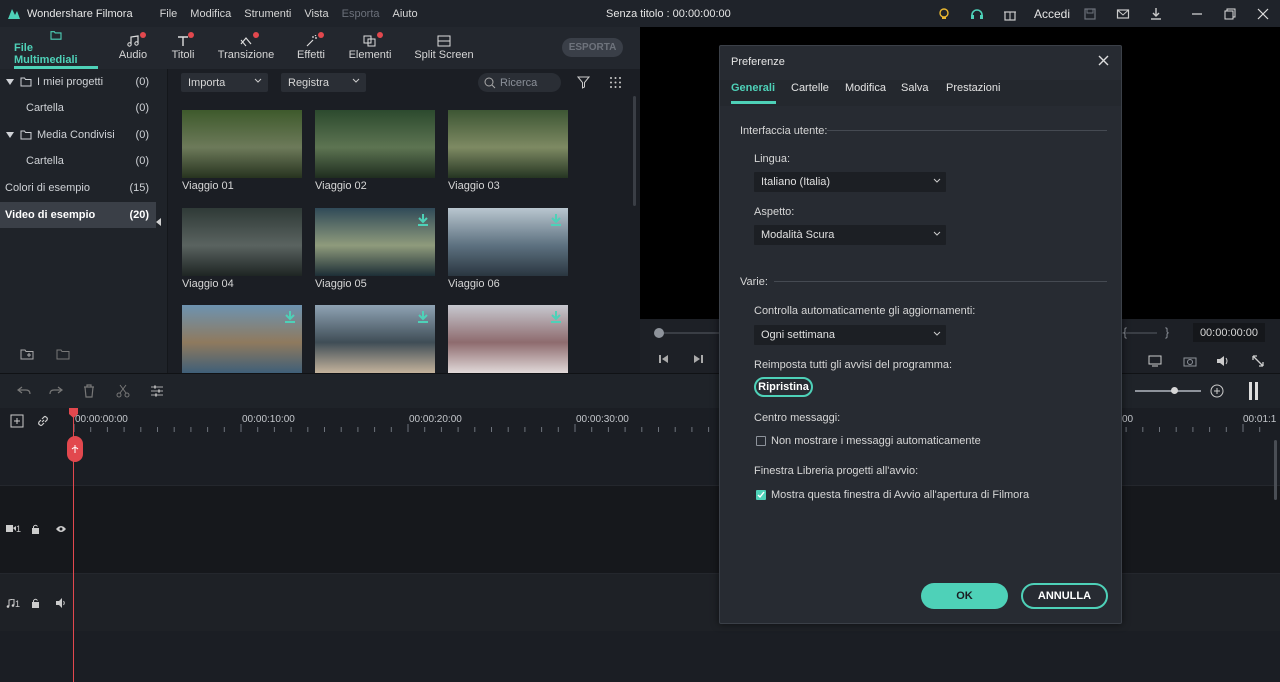  Describe the element at coordinates (850, 235) in the screenshot. I see `appearance-select: Modalità Scura` at that location.